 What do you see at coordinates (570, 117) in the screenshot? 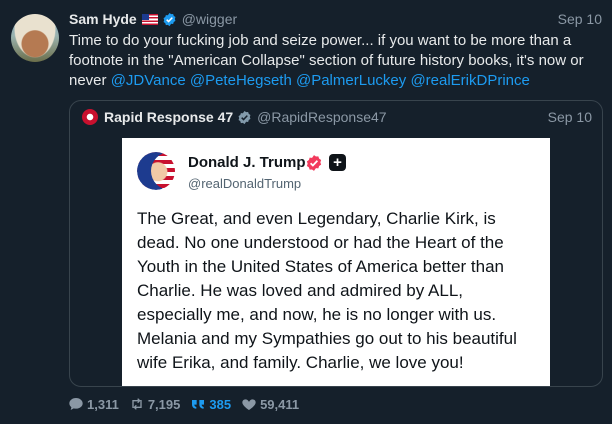
I see `quoted-tweet-date: Sep 10` at bounding box center [570, 117].